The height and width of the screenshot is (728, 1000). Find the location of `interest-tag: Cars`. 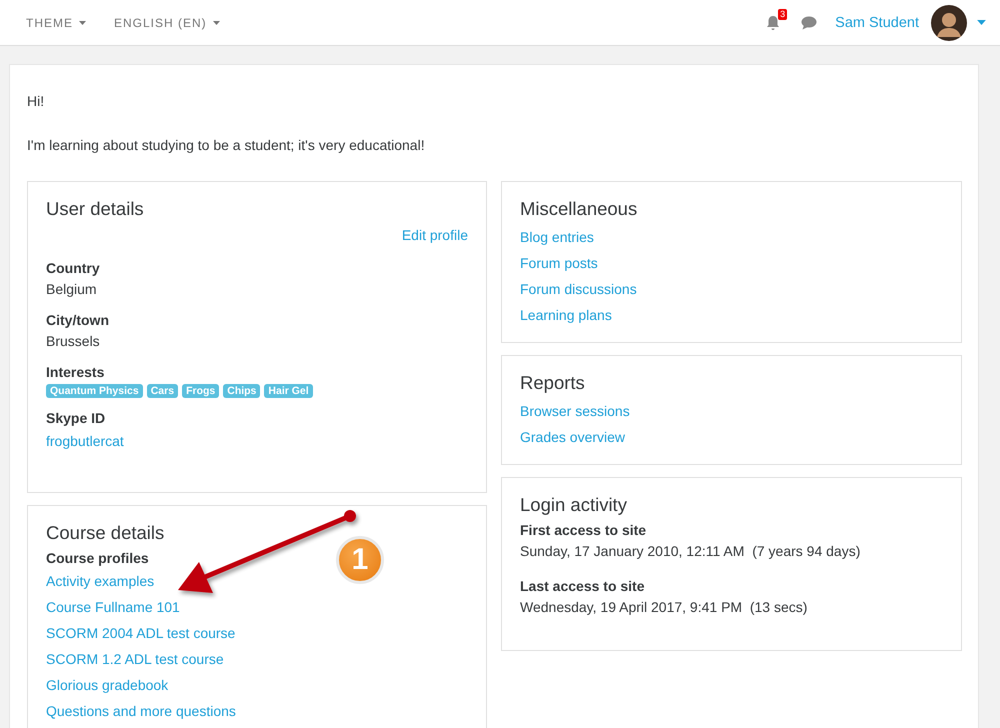

interest-tag: Cars is located at coordinates (162, 391).